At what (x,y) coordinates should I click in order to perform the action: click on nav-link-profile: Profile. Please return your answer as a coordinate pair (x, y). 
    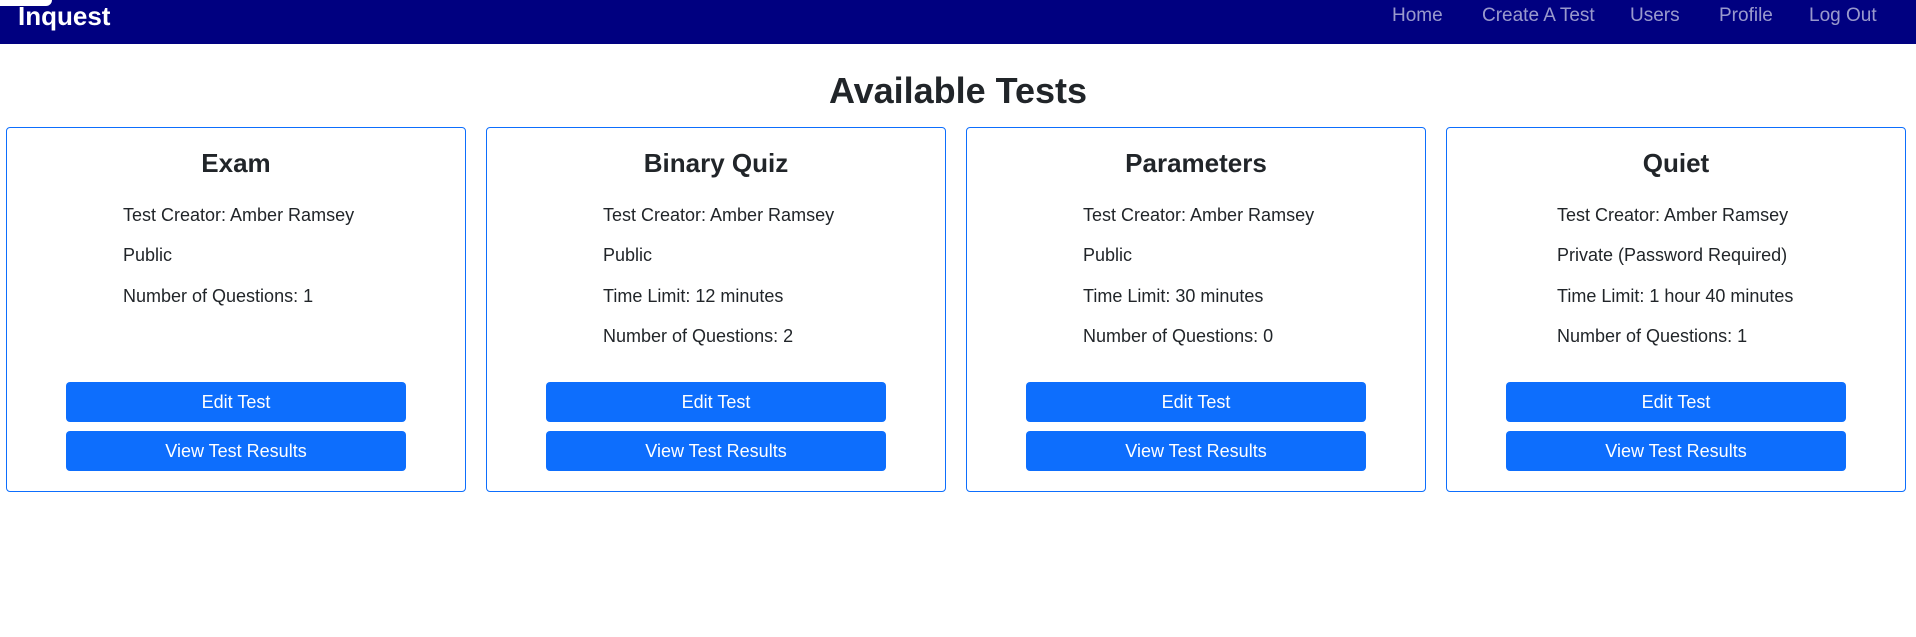
    Looking at the image, I should click on (1746, 16).